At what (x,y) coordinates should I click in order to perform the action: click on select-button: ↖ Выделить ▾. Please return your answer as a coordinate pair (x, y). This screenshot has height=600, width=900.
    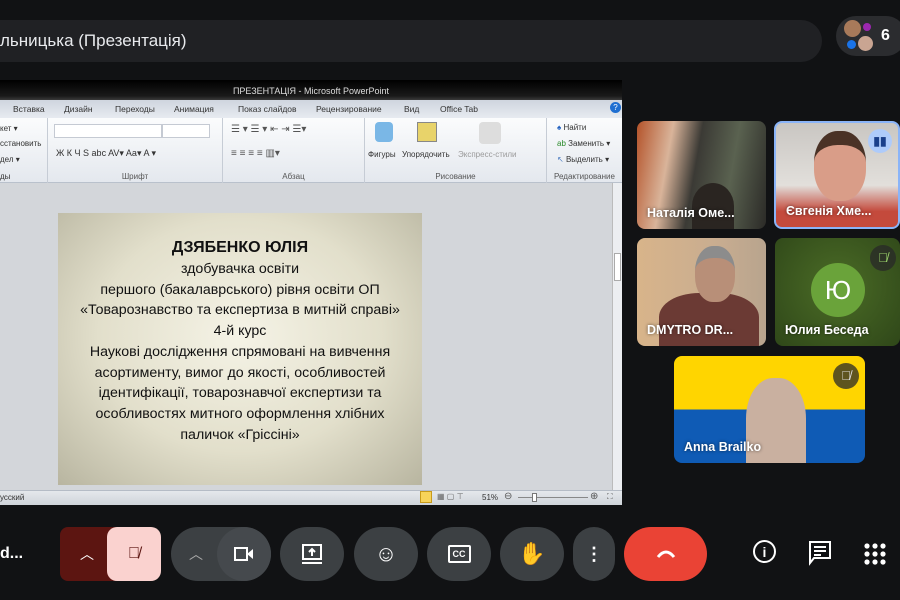
    Looking at the image, I should click on (583, 159).